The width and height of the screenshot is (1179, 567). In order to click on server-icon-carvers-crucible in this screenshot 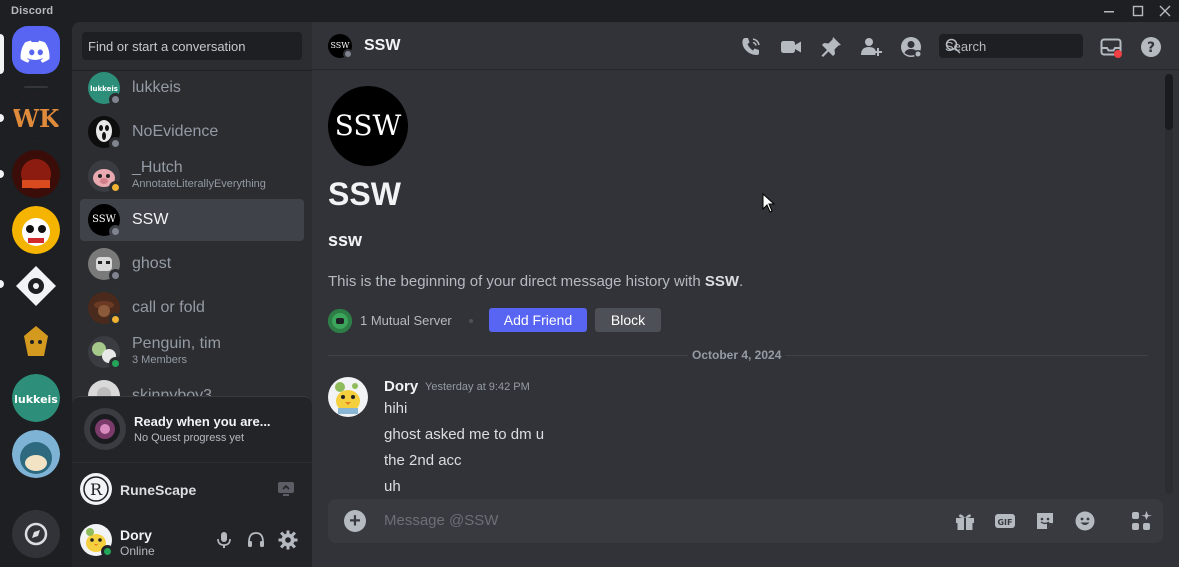, I will do `click(36, 174)`.